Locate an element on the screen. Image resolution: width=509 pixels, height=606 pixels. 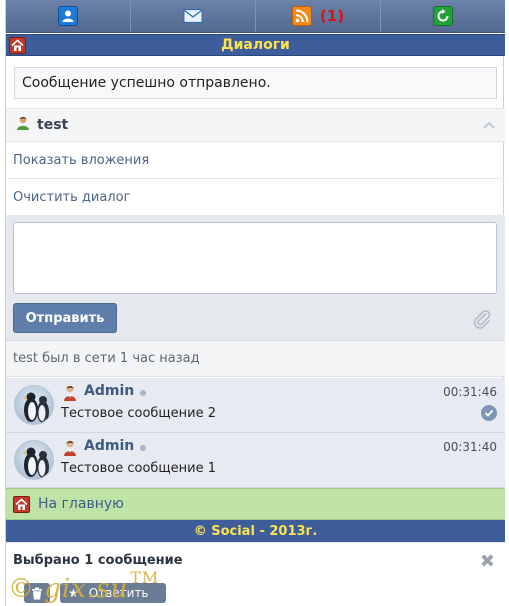
paperclip-icon is located at coordinates (482, 319).